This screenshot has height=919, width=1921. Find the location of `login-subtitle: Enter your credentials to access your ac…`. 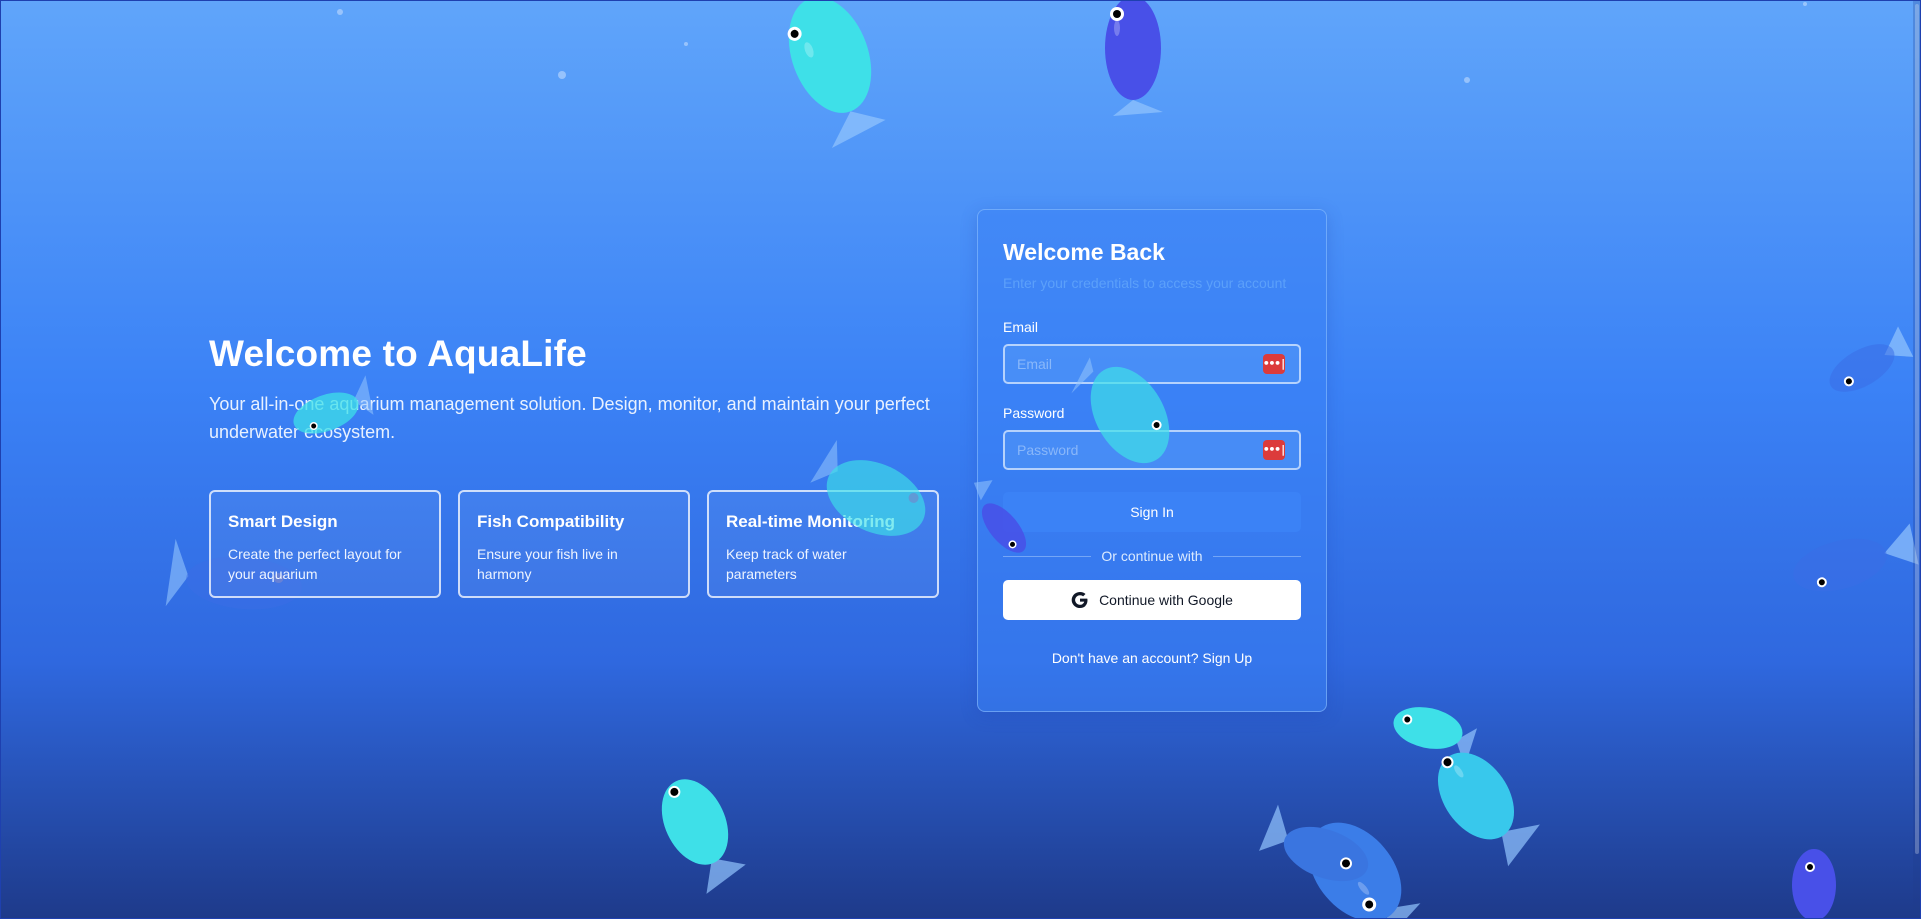

login-subtitle: Enter your credentials to access your ac… is located at coordinates (1145, 283).